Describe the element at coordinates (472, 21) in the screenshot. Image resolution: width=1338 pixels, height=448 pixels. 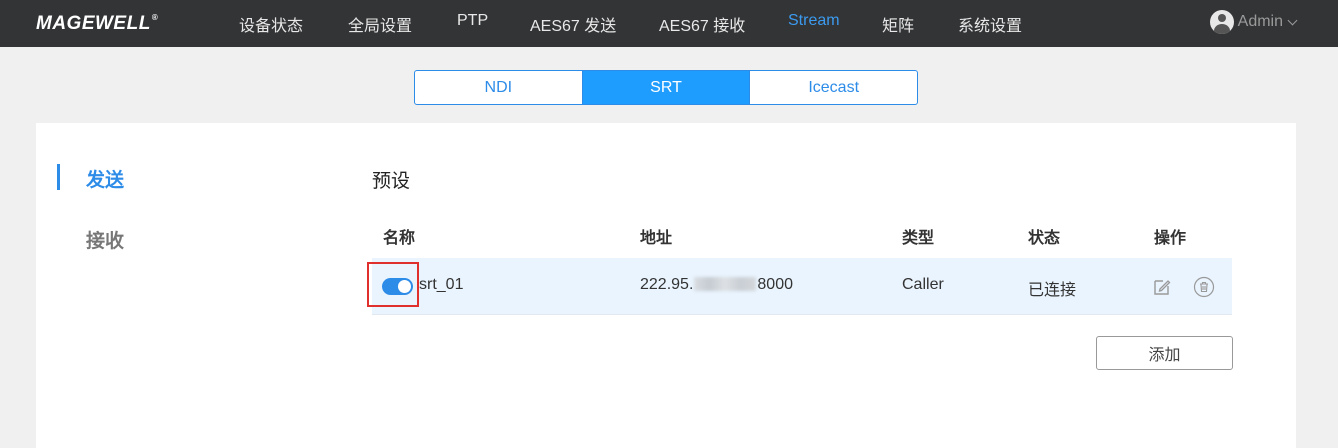
I see `nav-item-ptp: PTP` at that location.